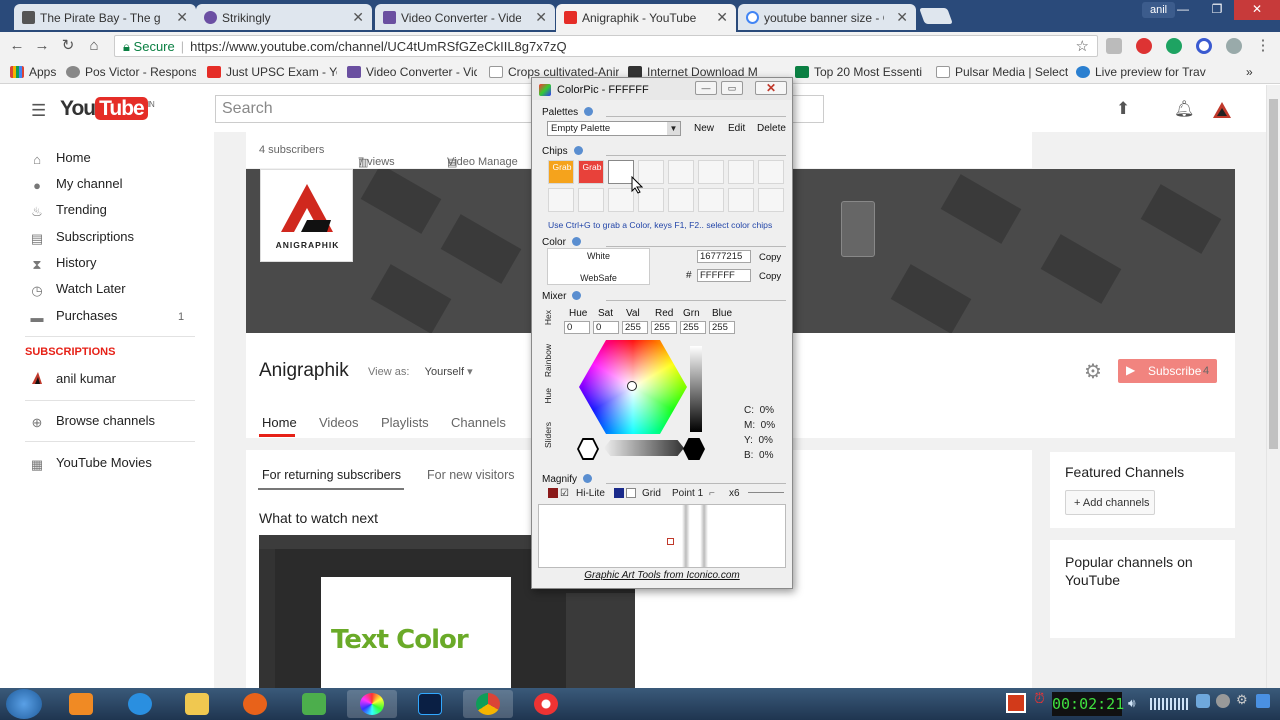 The height and width of the screenshot is (720, 1280). What do you see at coordinates (591, 172) in the screenshot?
I see `color-chip: Grab` at bounding box center [591, 172].